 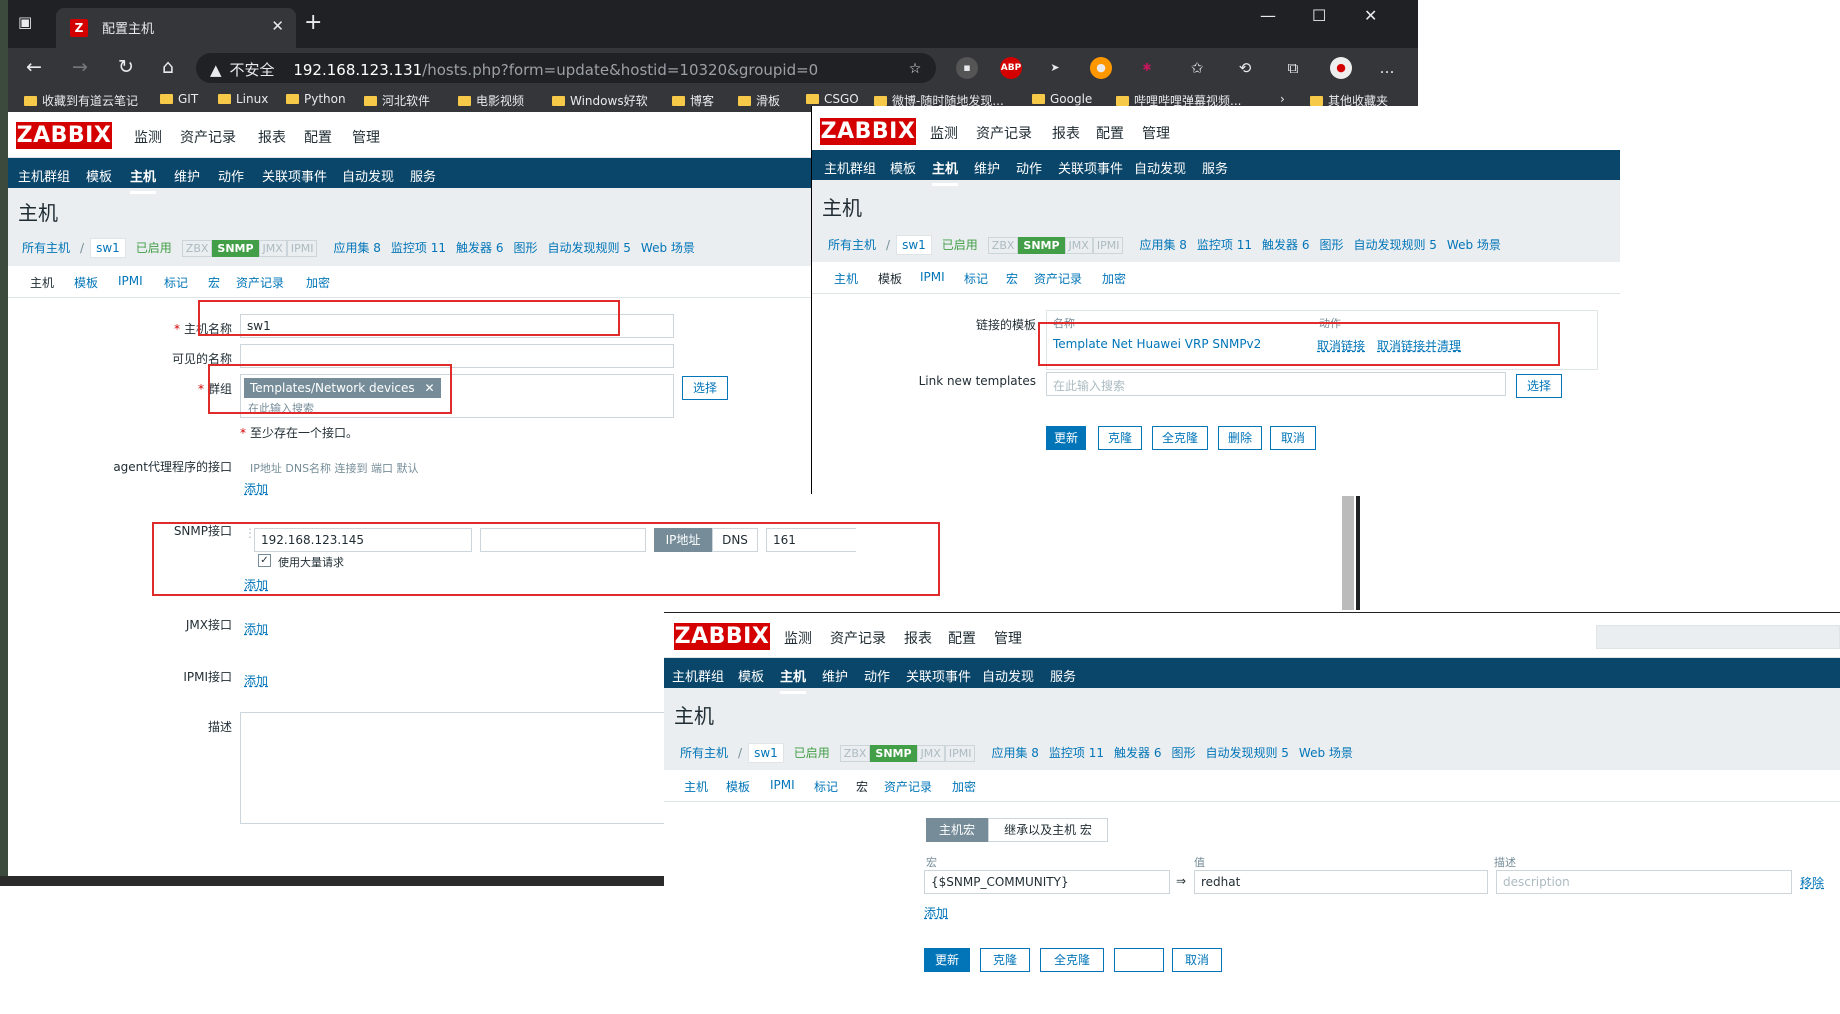 I want to click on clone-button: 克隆, so click(x=1120, y=438).